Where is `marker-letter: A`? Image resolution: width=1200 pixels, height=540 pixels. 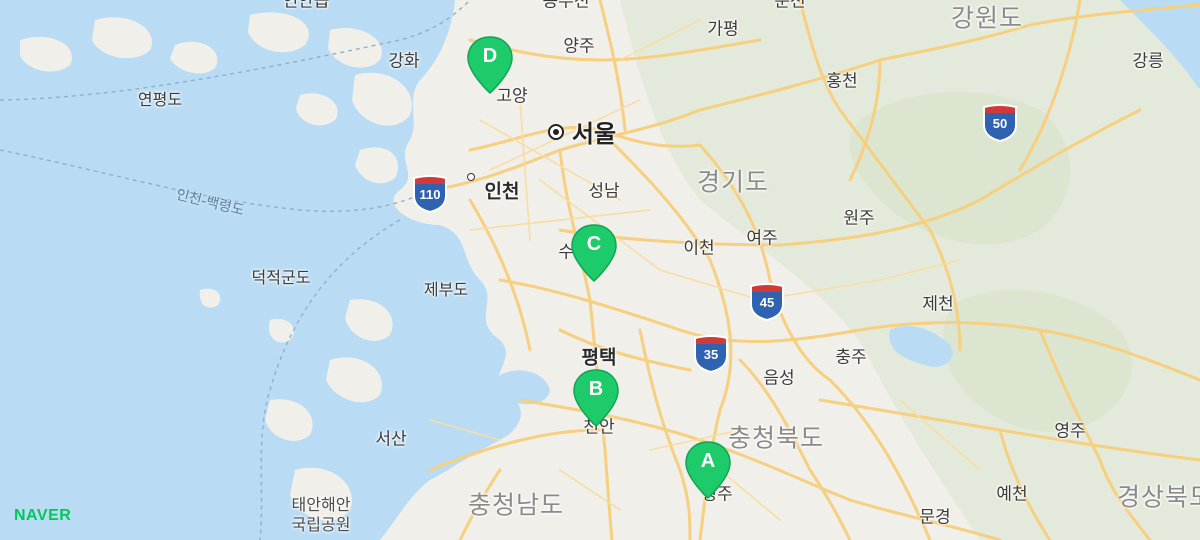
marker-letter: A is located at coordinates (708, 461).